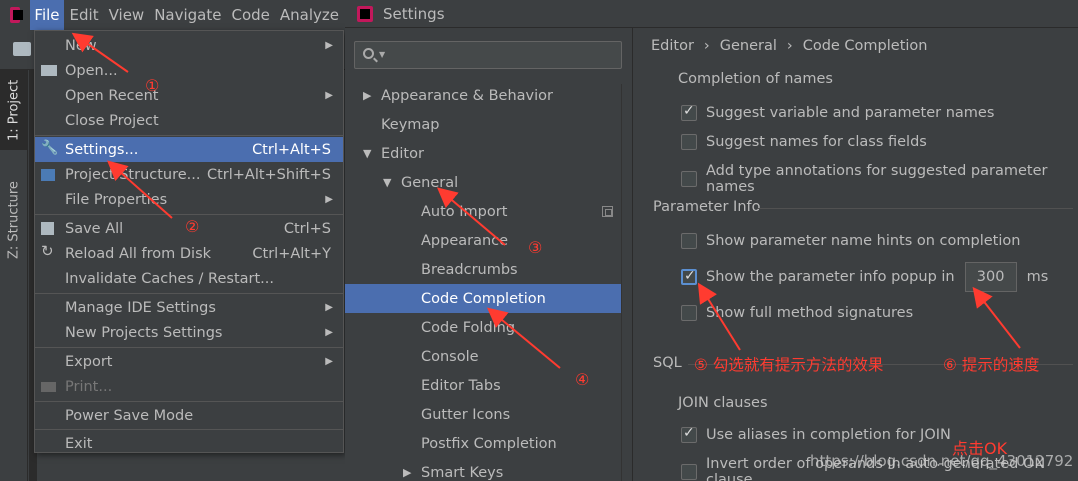 Image resolution: width=1078 pixels, height=481 pixels. I want to click on menu-item-file-properties: File Properties ▶, so click(189, 199).